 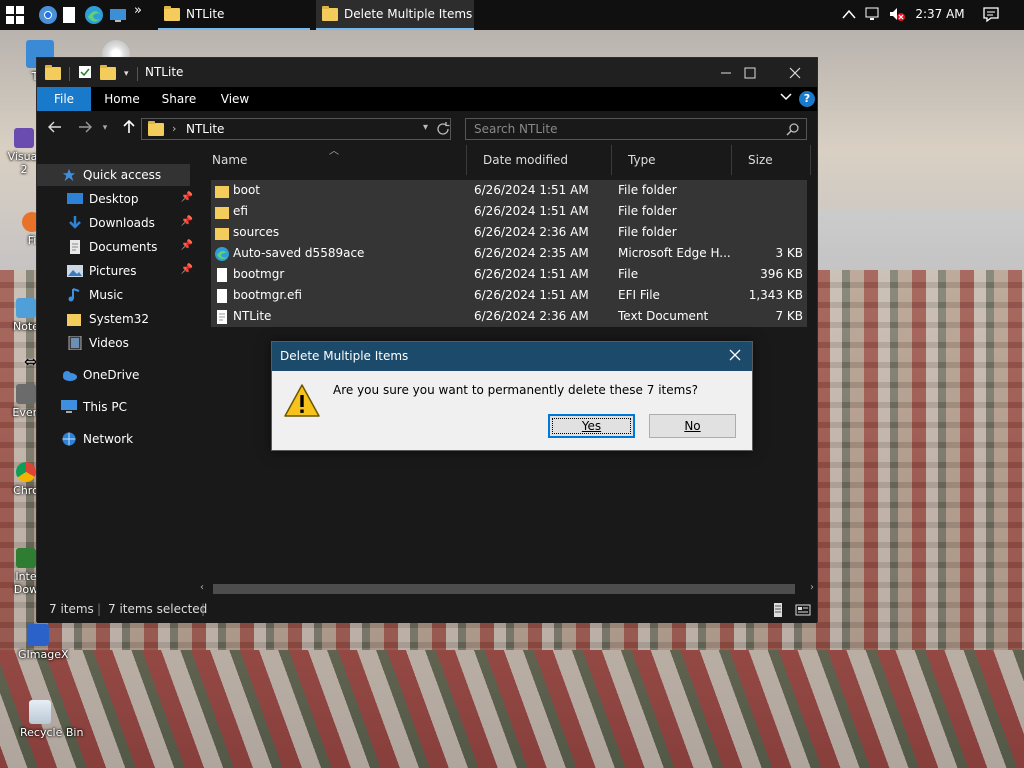 What do you see at coordinates (234, 15) in the screenshot?
I see `taskbar-task-ntlite: NTLite` at bounding box center [234, 15].